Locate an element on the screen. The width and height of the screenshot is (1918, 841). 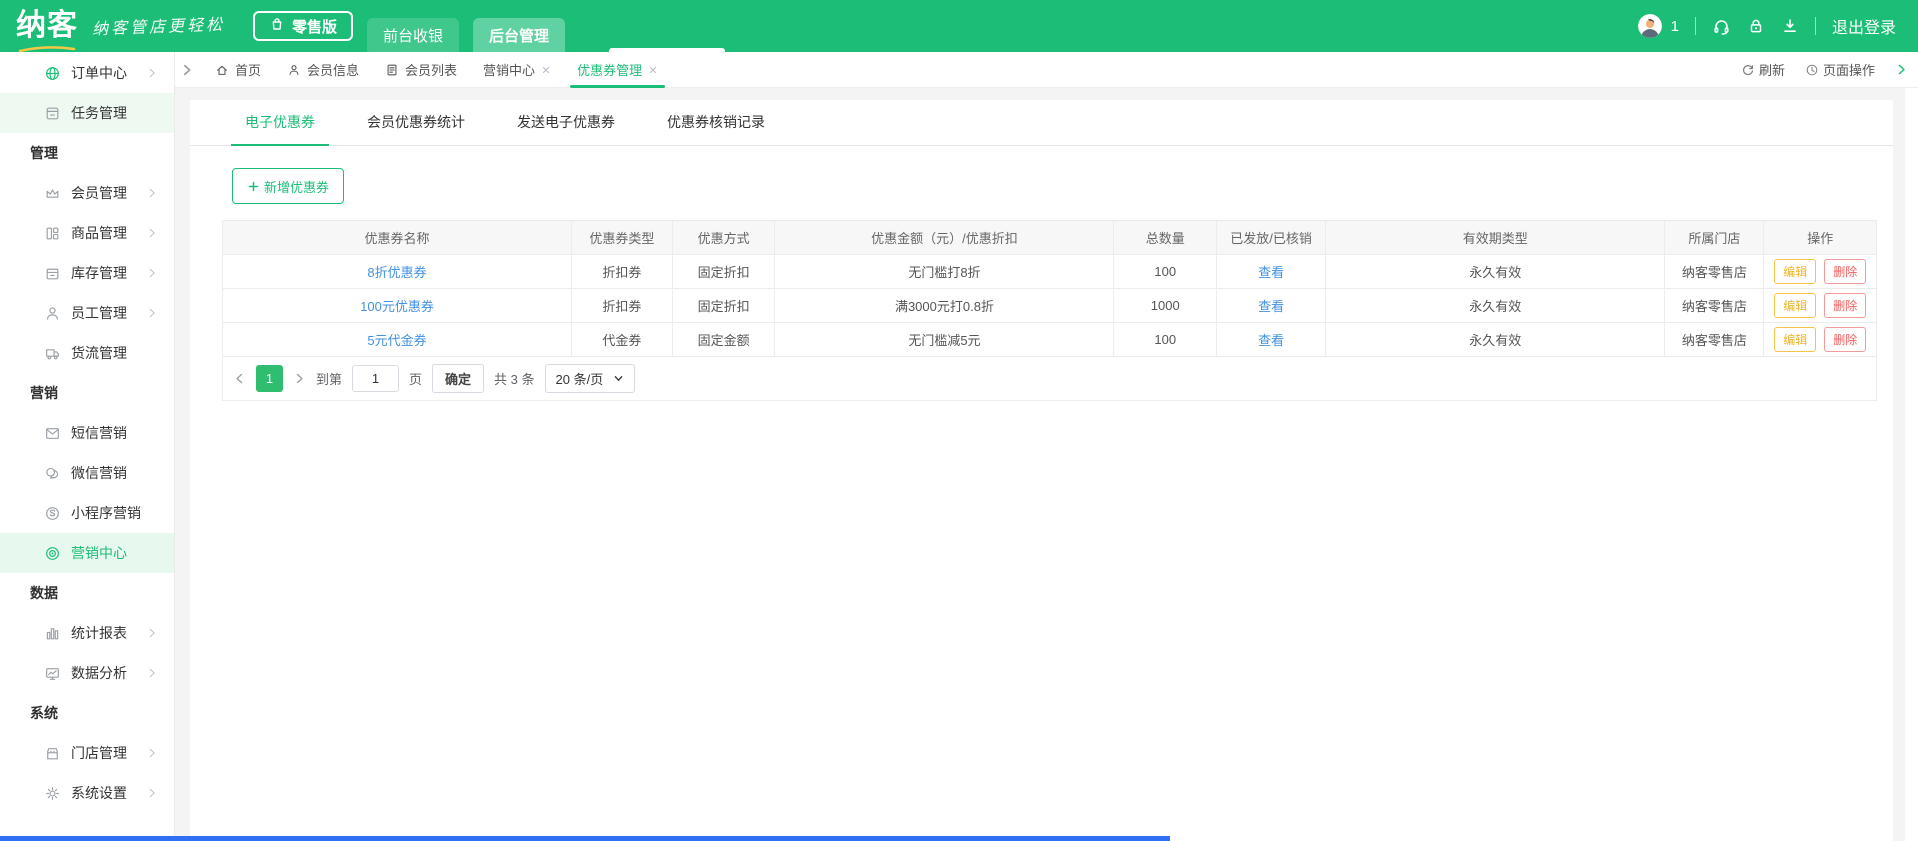
logout-button: 退出登录 is located at coordinates (1864, 26).